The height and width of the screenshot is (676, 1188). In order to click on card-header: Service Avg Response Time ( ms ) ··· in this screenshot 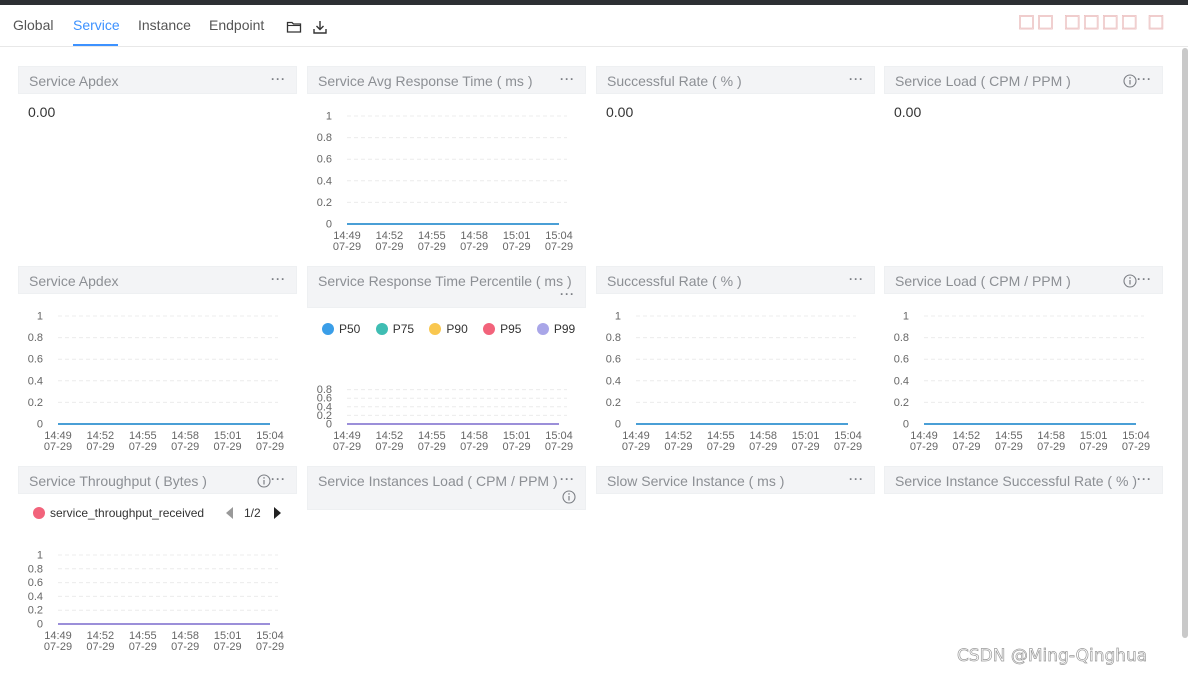, I will do `click(446, 80)`.